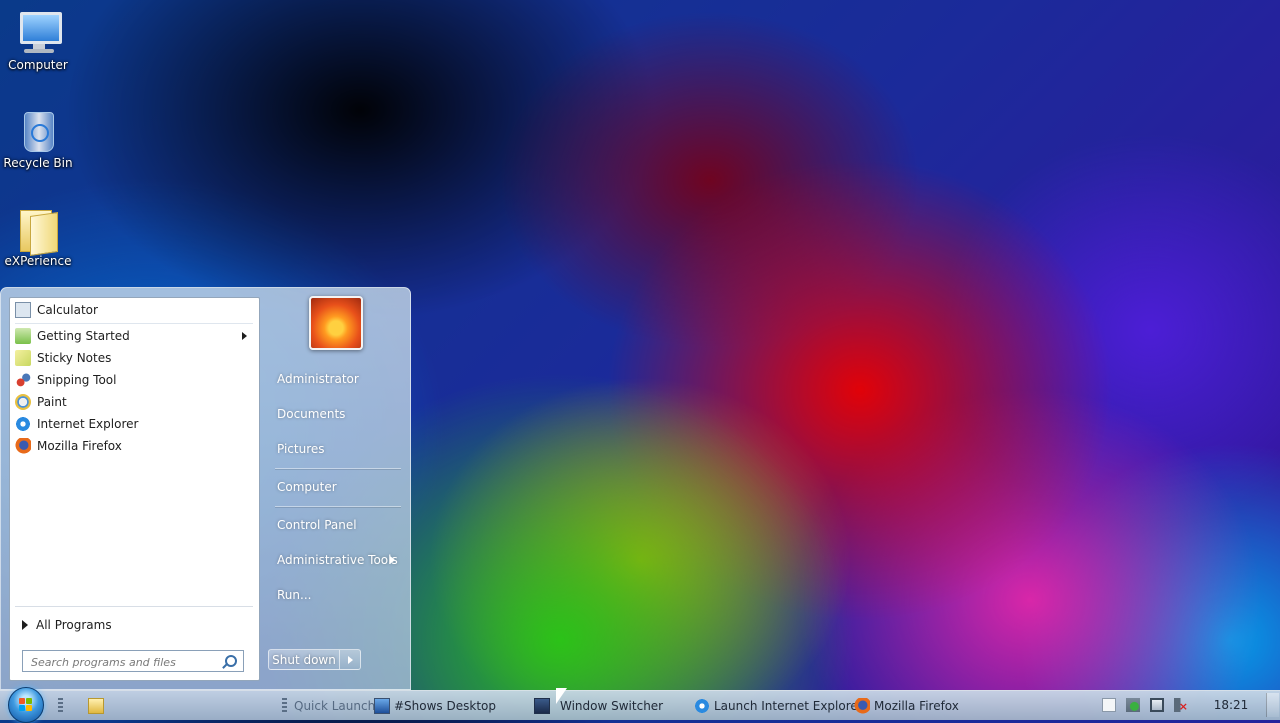 The height and width of the screenshot is (723, 1280). What do you see at coordinates (67, 310) in the screenshot?
I see `program-label: Calculator` at bounding box center [67, 310].